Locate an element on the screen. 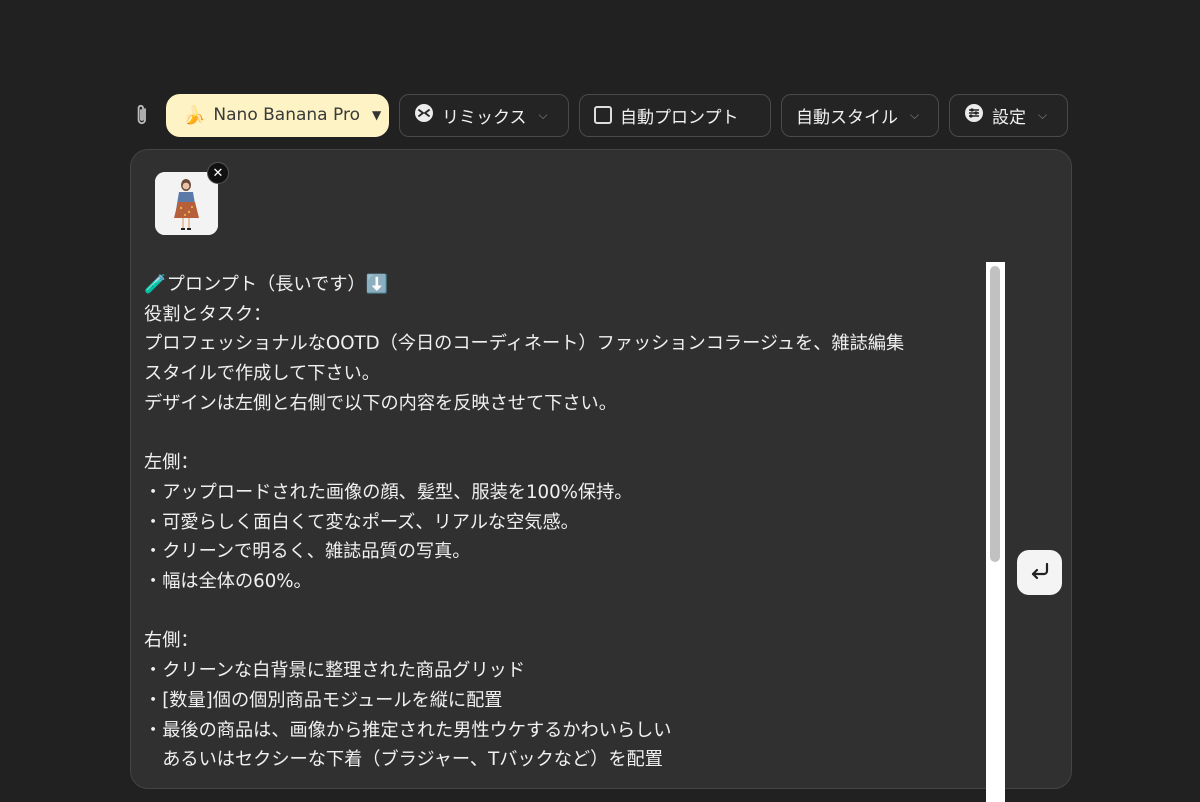  attached-image-thumbnail is located at coordinates (186, 203).